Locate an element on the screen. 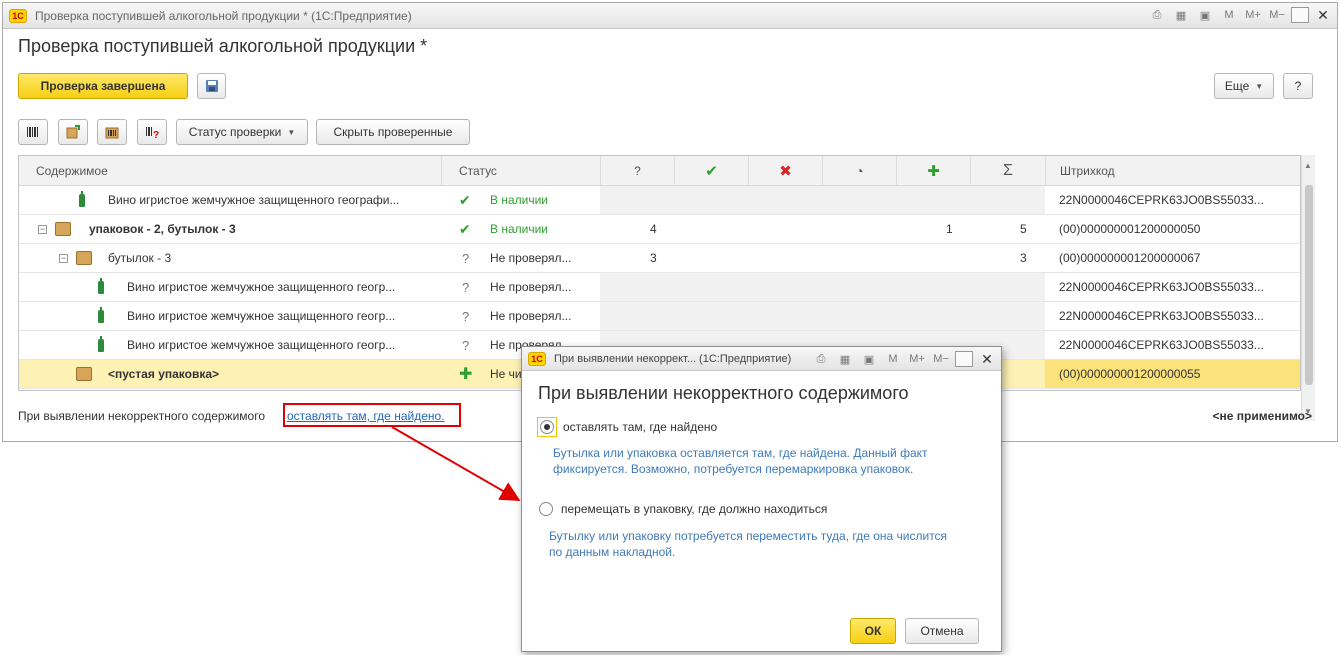 The width and height of the screenshot is (1341, 655). 1c-logo-icon: 1С is located at coordinates (537, 358).